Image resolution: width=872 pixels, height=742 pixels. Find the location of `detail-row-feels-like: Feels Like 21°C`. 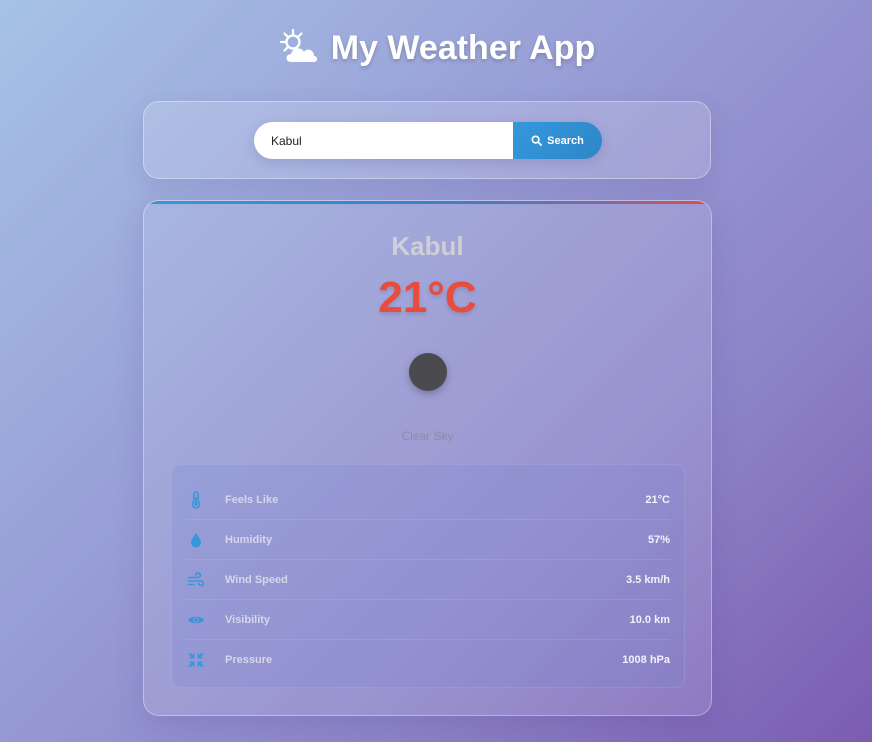

detail-row-feels-like: Feels Like 21°C is located at coordinates (428, 500).